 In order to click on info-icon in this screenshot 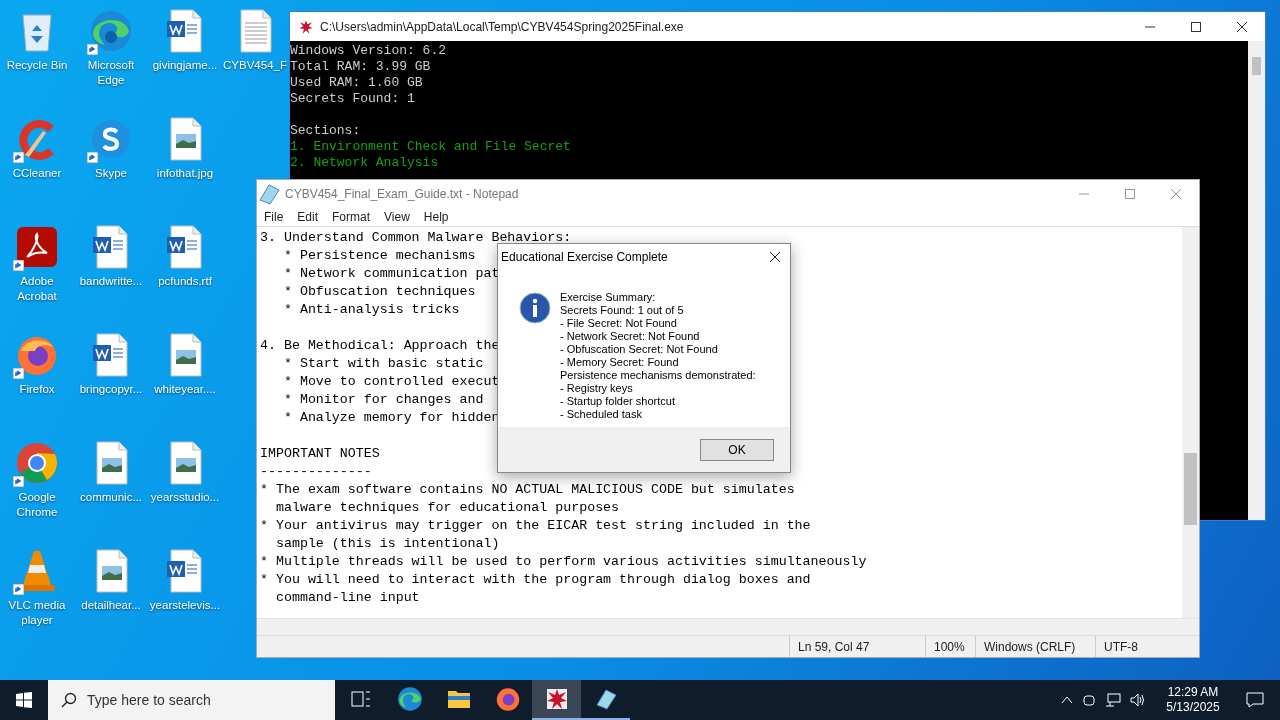, I will do `click(535, 308)`.